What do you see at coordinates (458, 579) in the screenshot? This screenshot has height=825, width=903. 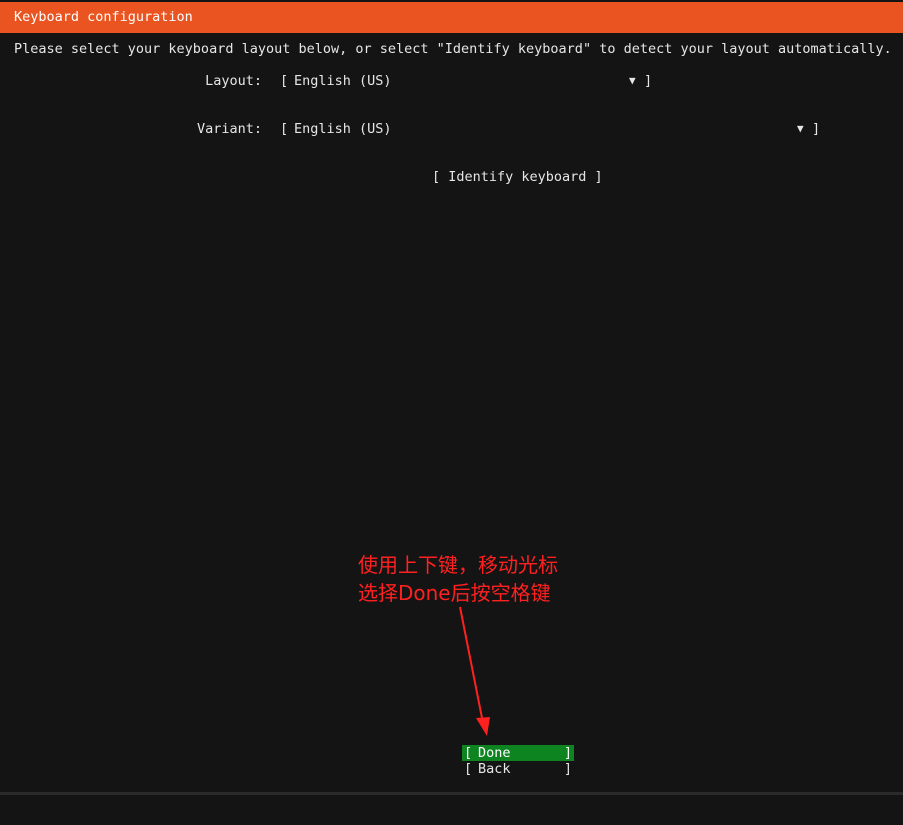 I see `annotation-text: 使用上下键，移动光标 选择Done后按空格键` at bounding box center [458, 579].